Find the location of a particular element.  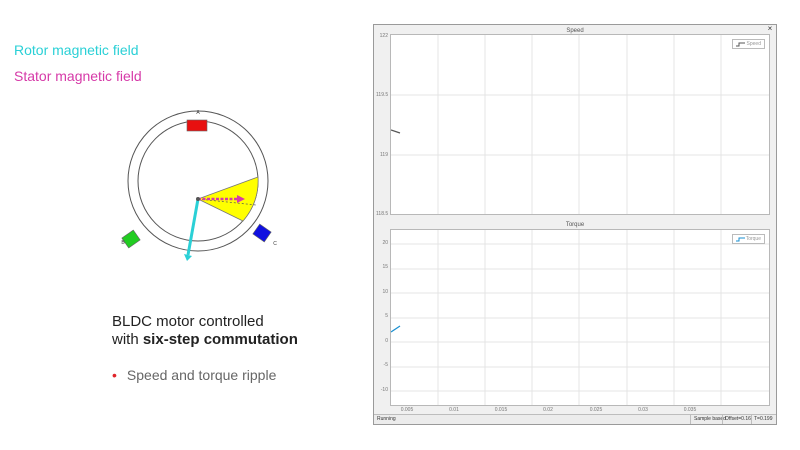

x-tick: 0.03 is located at coordinates (643, 410).